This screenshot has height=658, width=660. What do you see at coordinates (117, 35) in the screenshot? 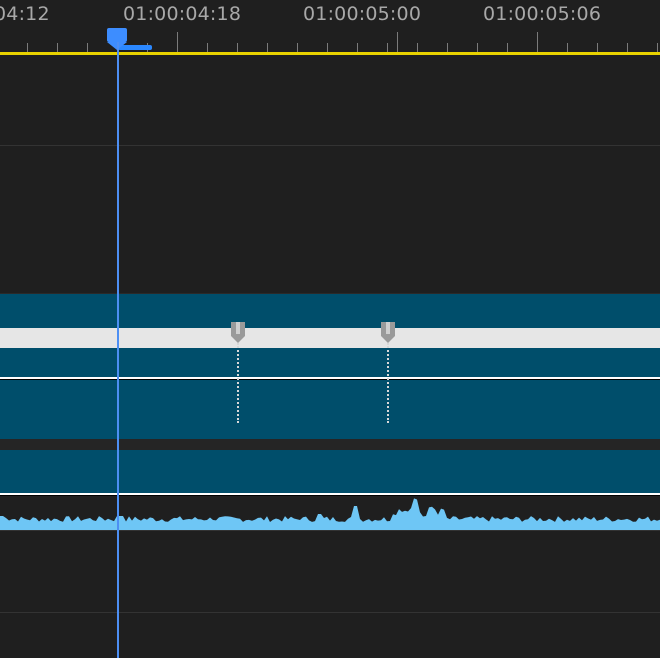
I see `playhead-handle` at bounding box center [117, 35].